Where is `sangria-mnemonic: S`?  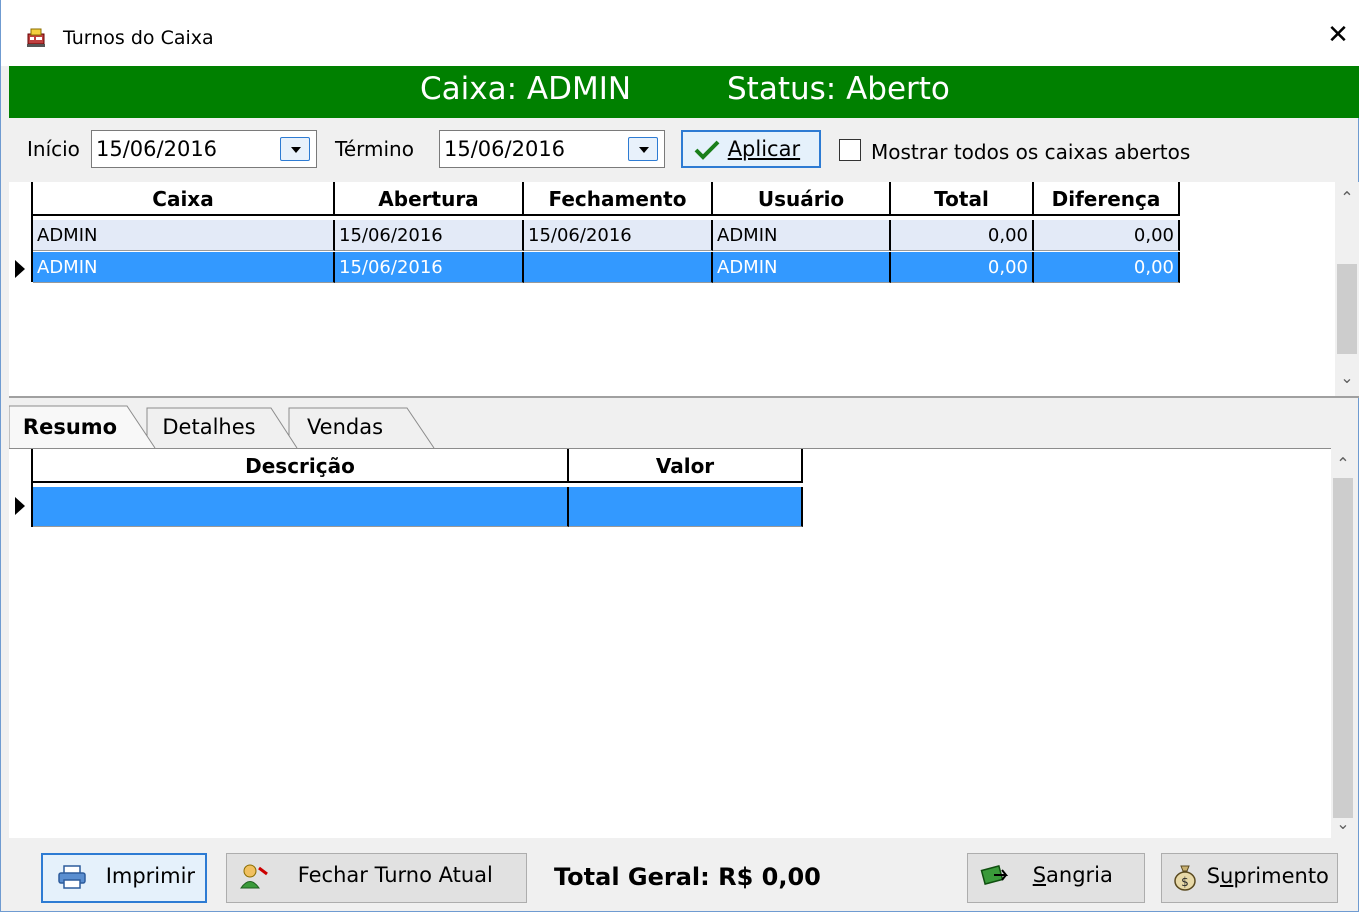
sangria-mnemonic: S is located at coordinates (1039, 875).